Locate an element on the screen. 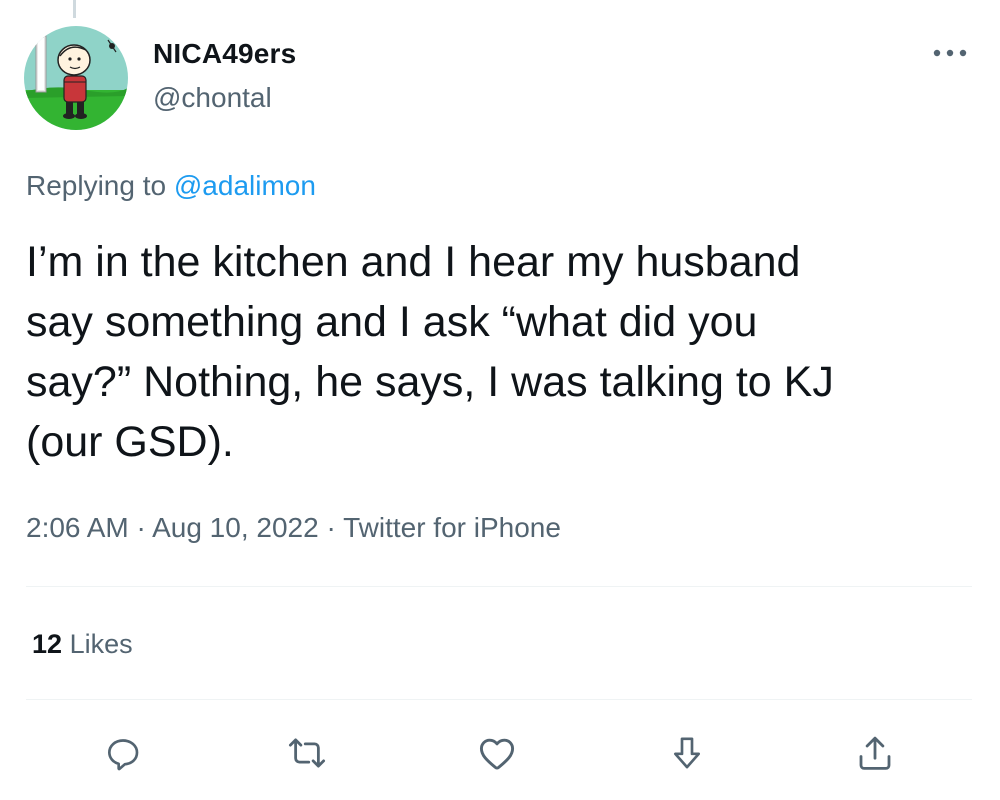 Image resolution: width=1000 pixels, height=800 pixels. more-dots-icon is located at coordinates (950, 53).